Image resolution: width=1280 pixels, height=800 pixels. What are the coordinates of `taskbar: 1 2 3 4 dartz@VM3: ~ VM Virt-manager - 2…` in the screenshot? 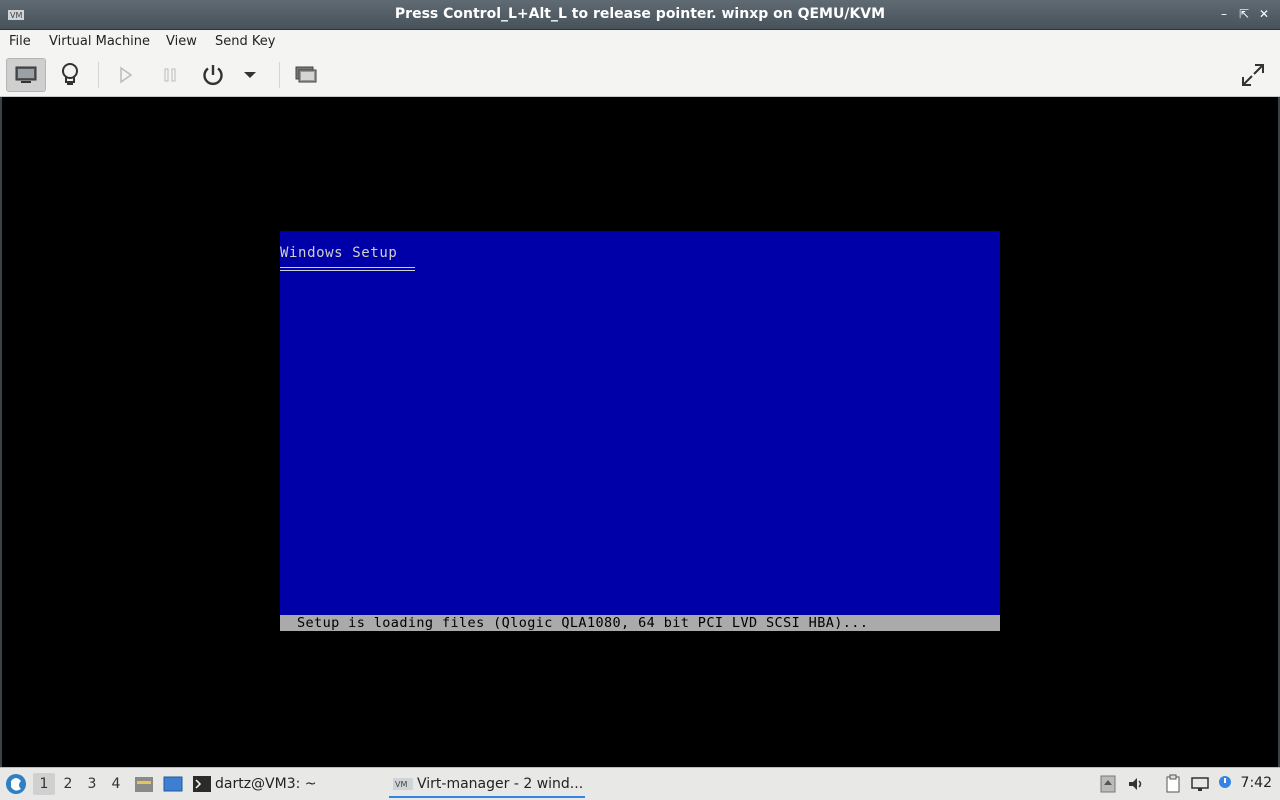 It's located at (640, 783).